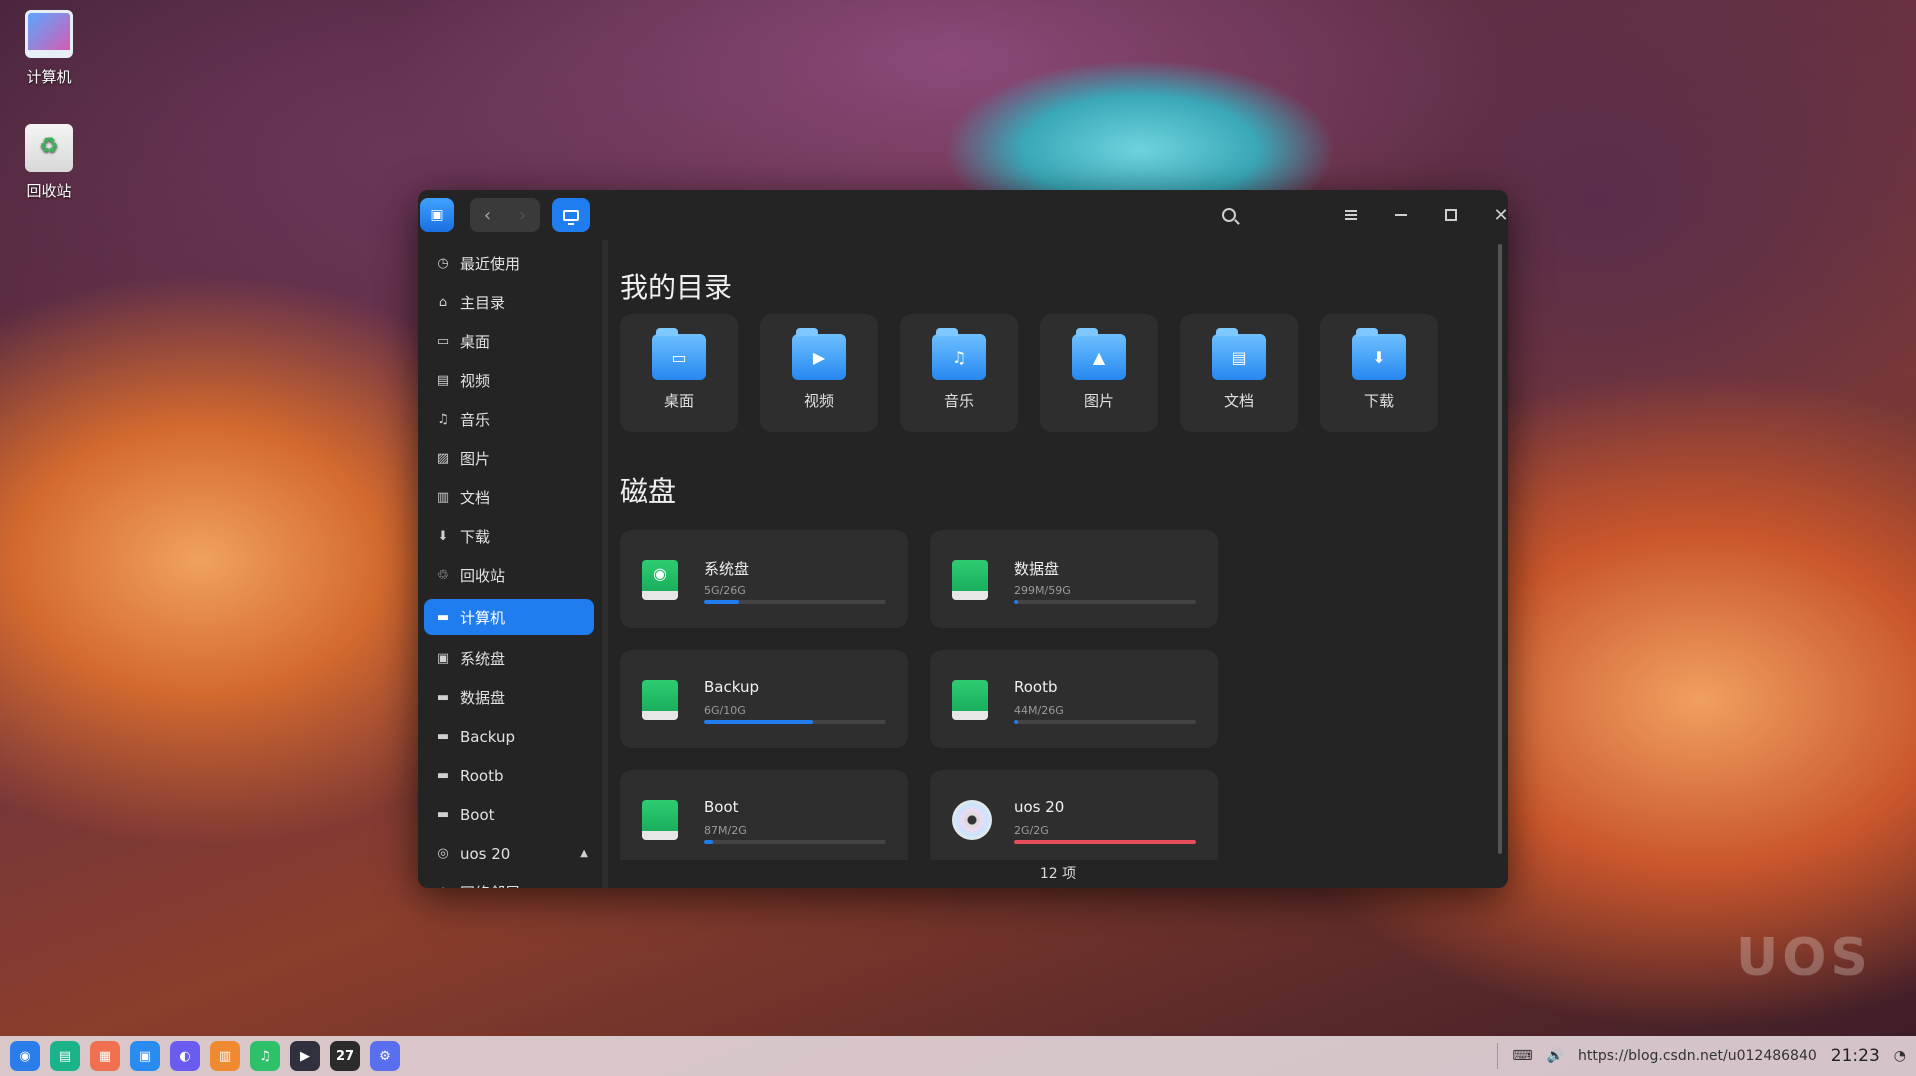  What do you see at coordinates (477, 814) in the screenshot?
I see `sidebar-item-label: Boot` at bounding box center [477, 814].